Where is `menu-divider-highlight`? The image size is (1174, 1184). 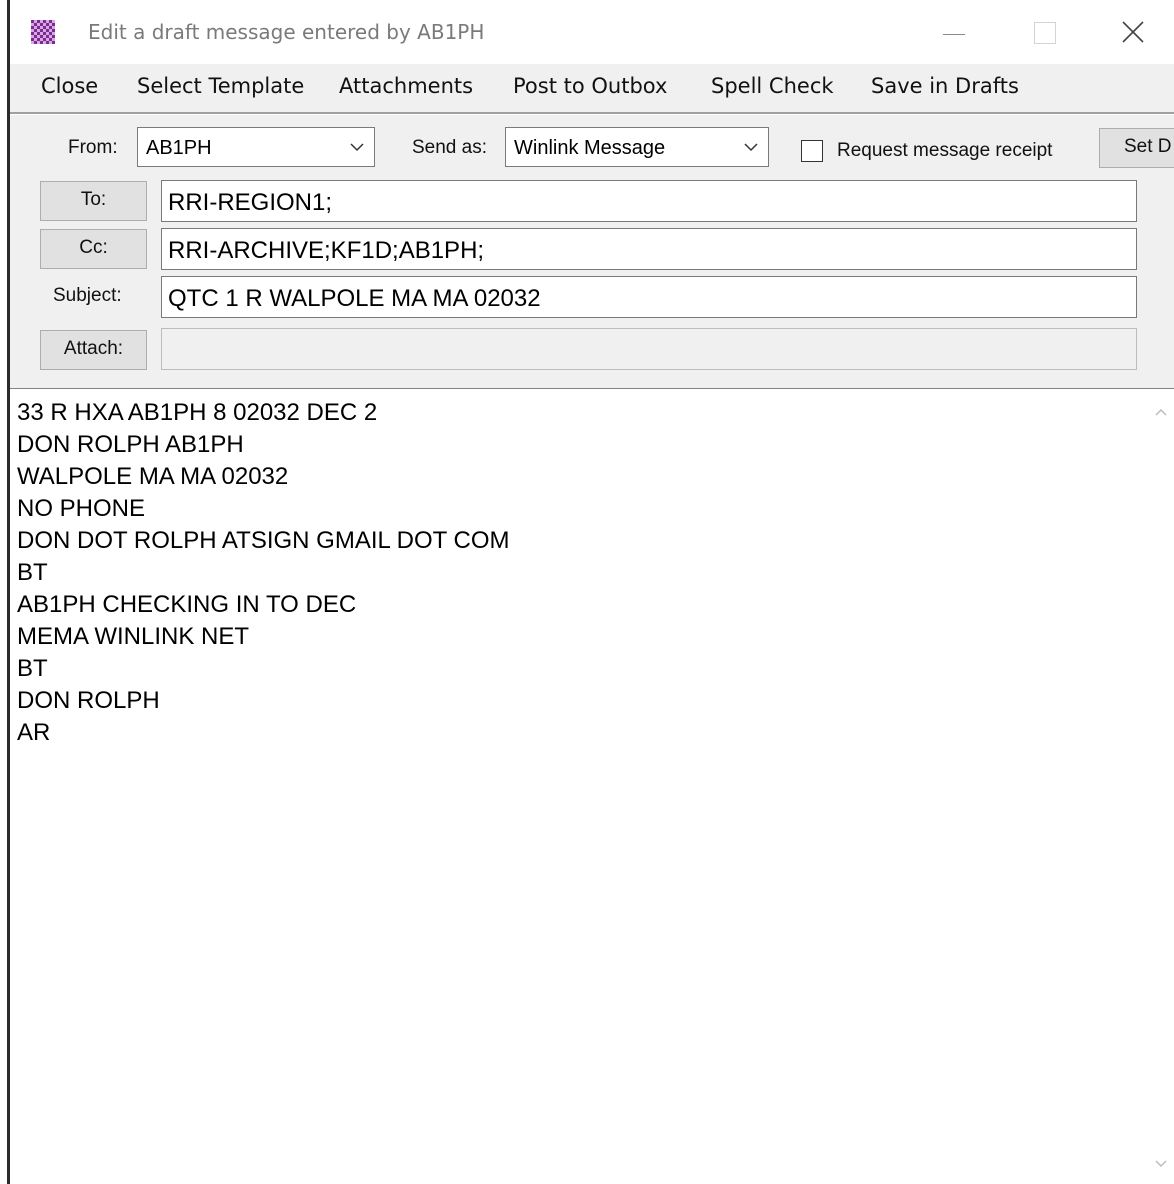 menu-divider-highlight is located at coordinates (592, 114).